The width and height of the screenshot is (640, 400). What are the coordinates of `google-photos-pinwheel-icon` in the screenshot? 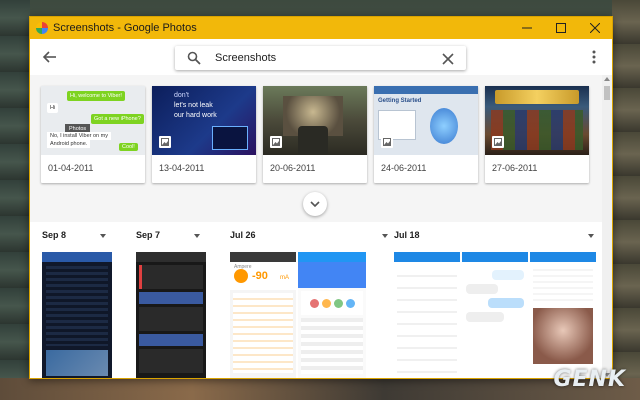 It's located at (42, 28).